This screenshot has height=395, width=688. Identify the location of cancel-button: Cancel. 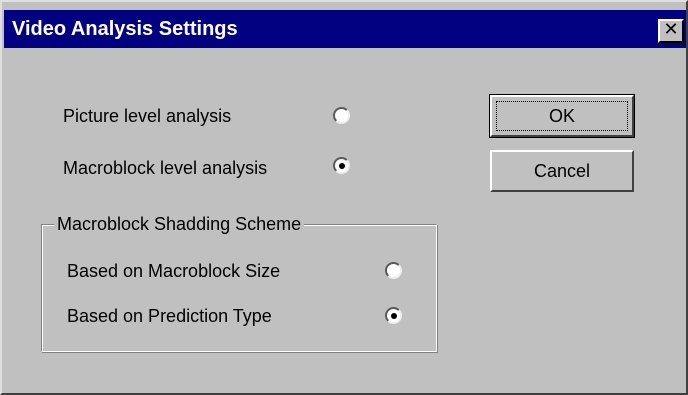
(562, 171).